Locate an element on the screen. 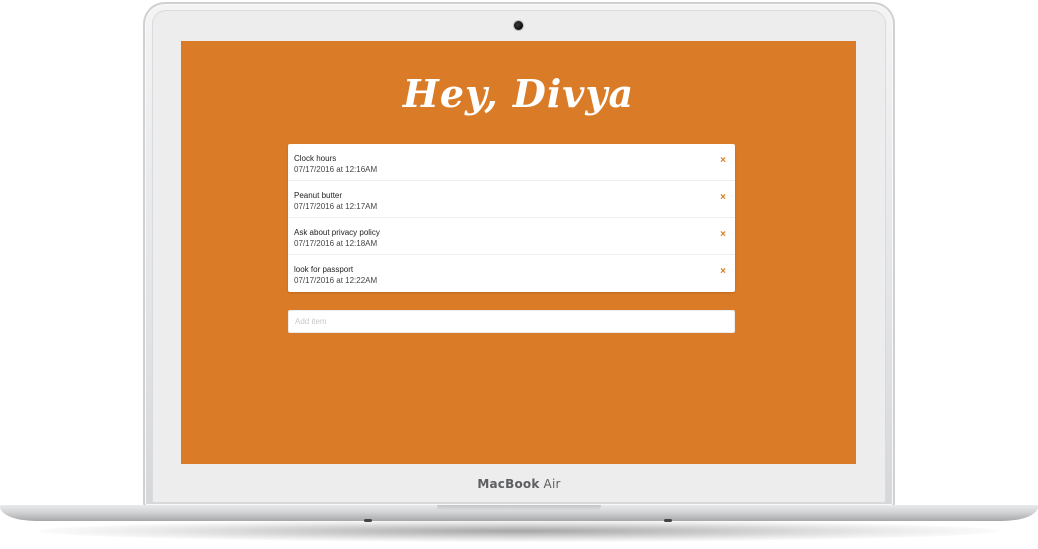  device-brand-label: MacBook Air is located at coordinates (519, 484).